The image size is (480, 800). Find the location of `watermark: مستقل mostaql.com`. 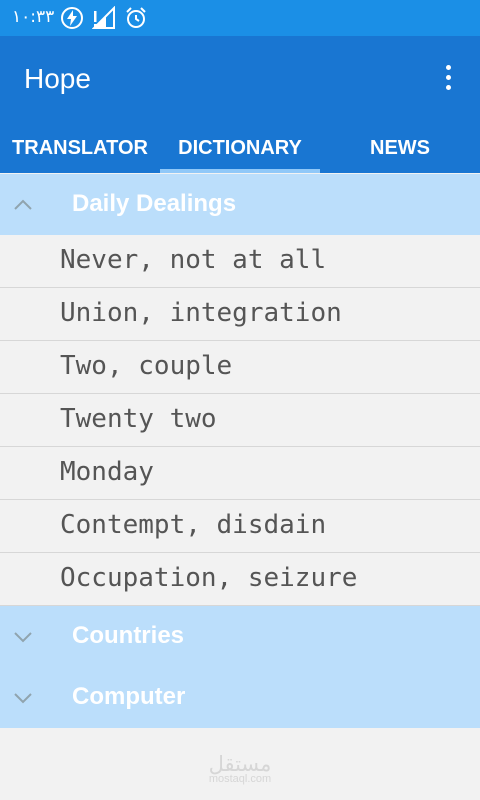

watermark: مستقل mostaql.com is located at coordinates (240, 769).